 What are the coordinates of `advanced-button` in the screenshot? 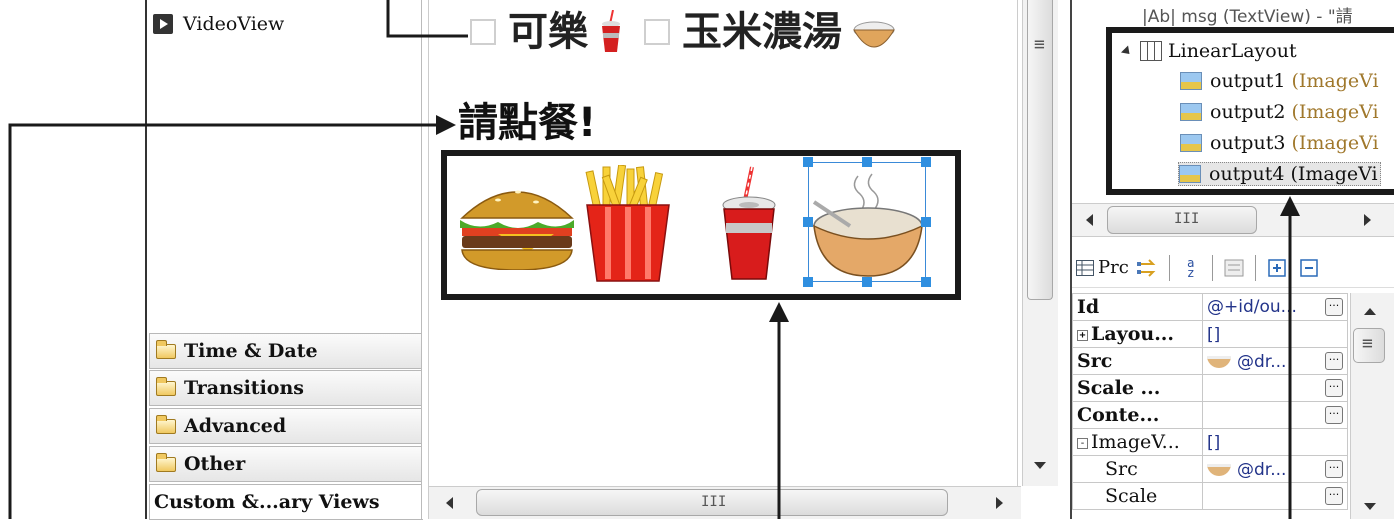 It's located at (1234, 268).